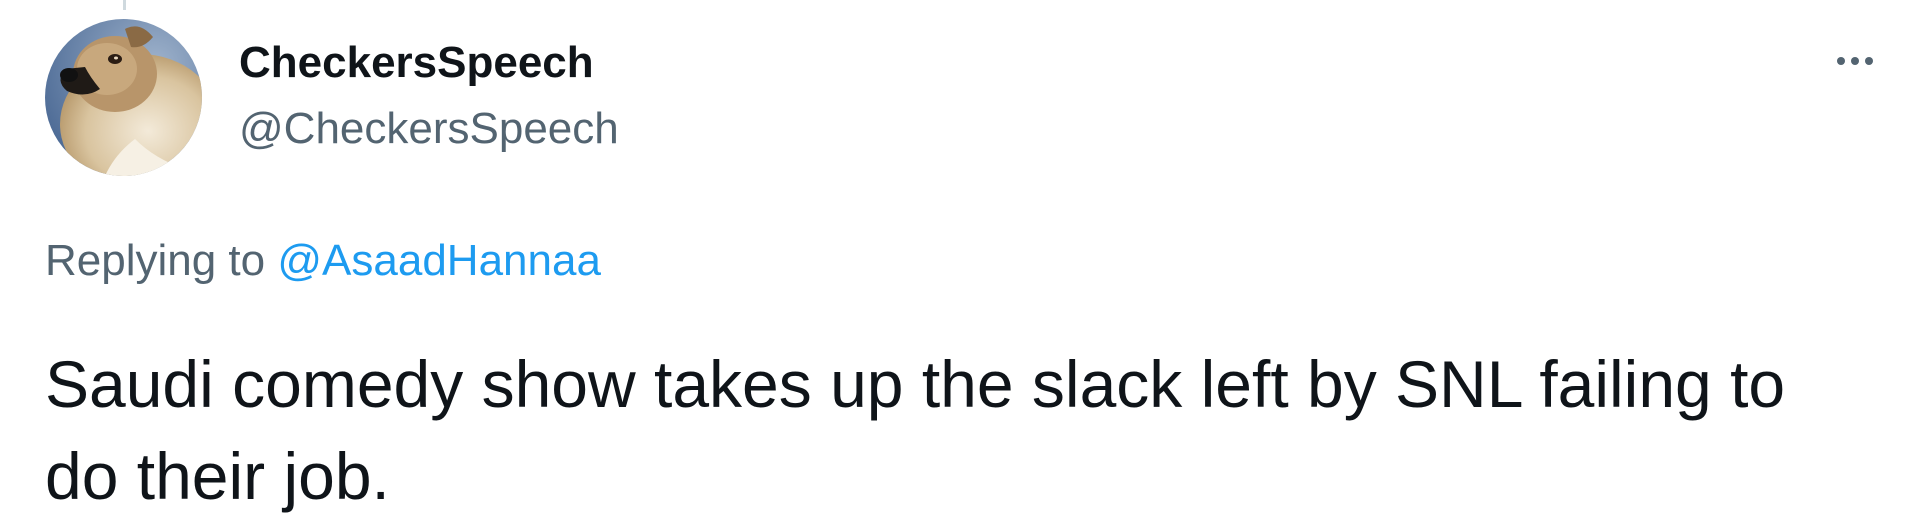 This screenshot has height=530, width=1920. Describe the element at coordinates (1841, 61) in the screenshot. I see `more-horizontal-icon` at that location.